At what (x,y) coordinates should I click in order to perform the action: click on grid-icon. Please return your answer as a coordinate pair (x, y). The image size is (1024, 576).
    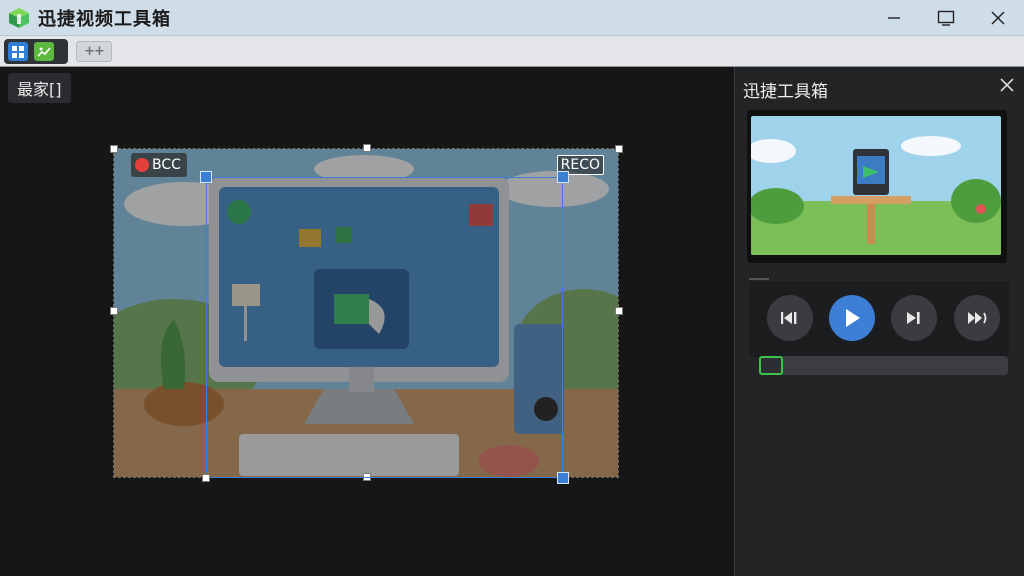
    Looking at the image, I should click on (18, 51).